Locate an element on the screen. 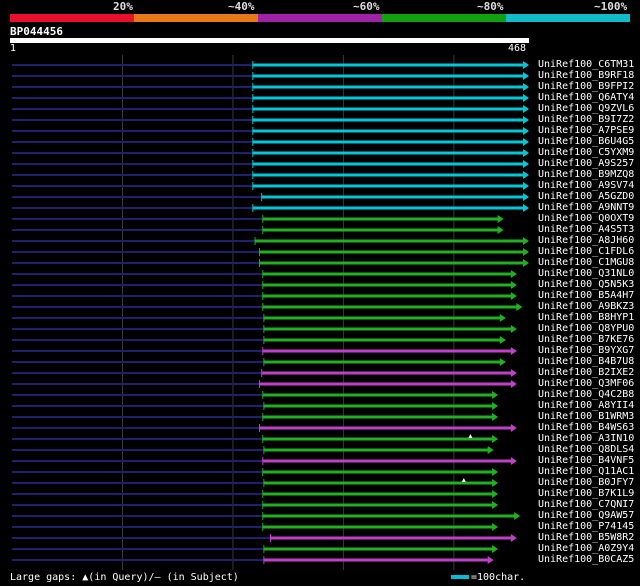  hit-label: UniRef100_A7PSE9 is located at coordinates (586, 130).